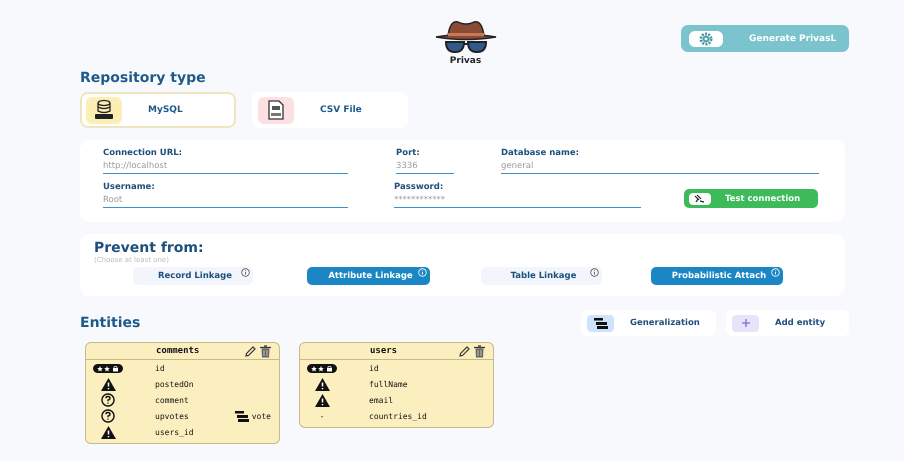  What do you see at coordinates (143, 153) in the screenshot?
I see `field-label: Connection URL:` at bounding box center [143, 153].